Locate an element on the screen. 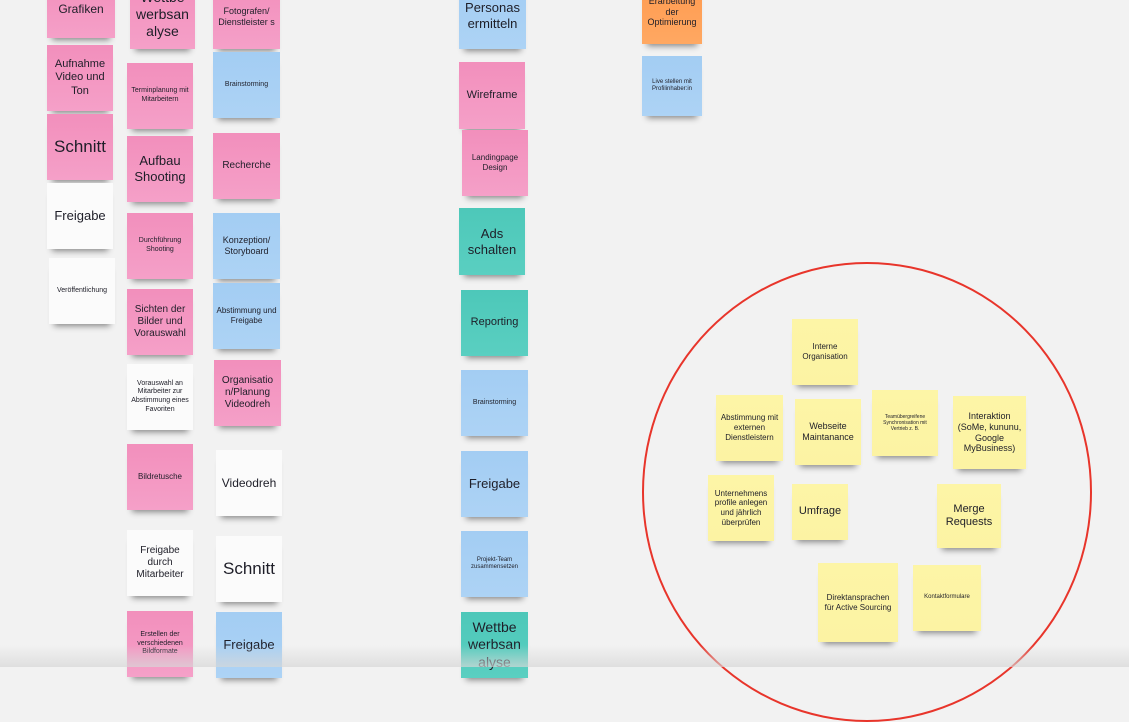 The image size is (1129, 722). sticky-note-text: Konzeption/ Storyboard is located at coordinates (246, 245).